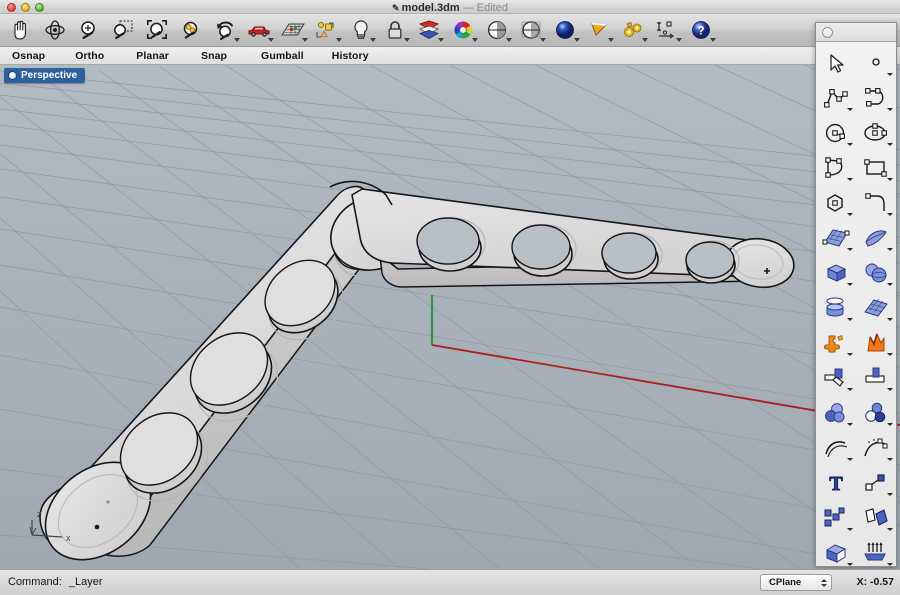 This screenshot has height=595, width=900. I want to click on palette-close-button, so click(827, 32).